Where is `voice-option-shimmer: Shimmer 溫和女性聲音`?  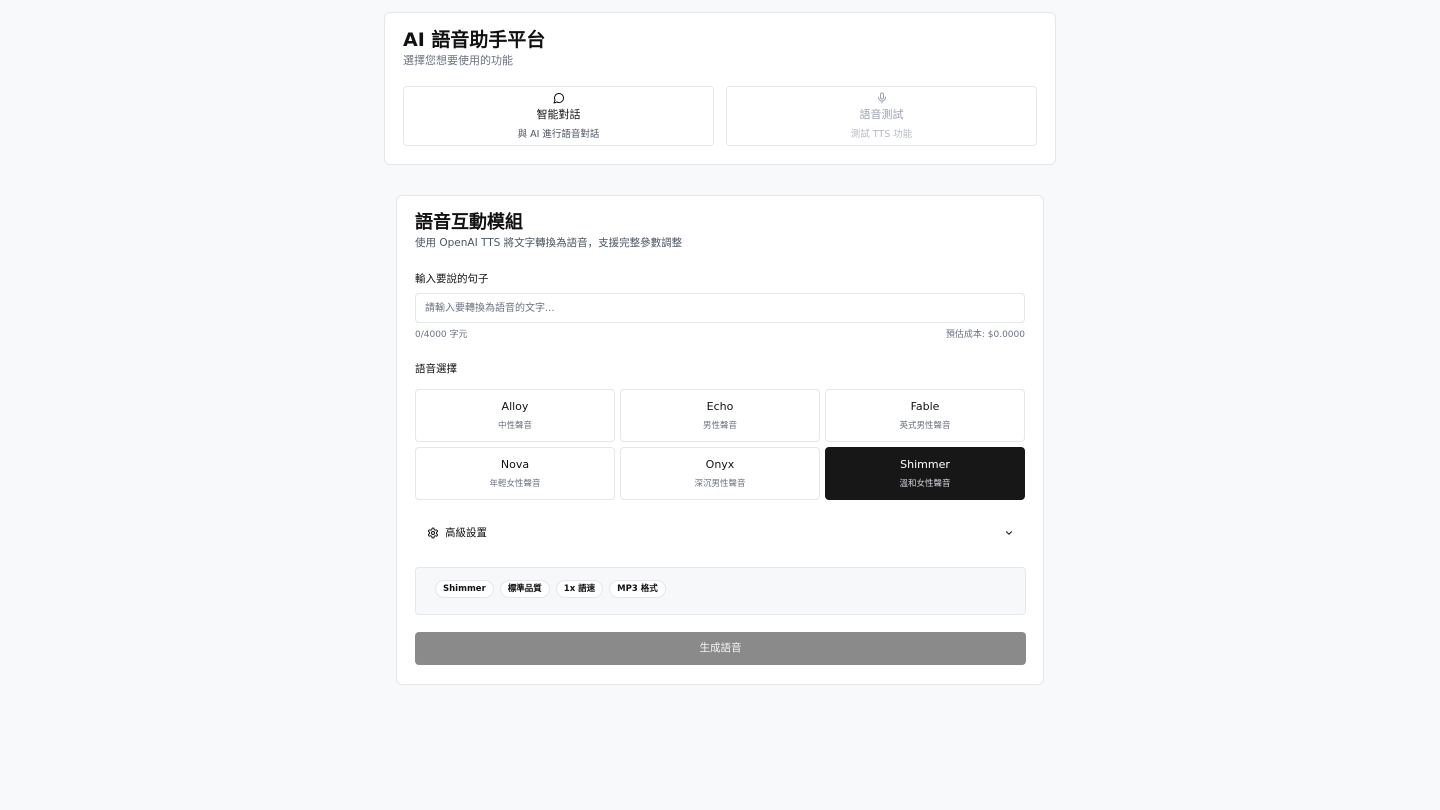
voice-option-shimmer: Shimmer 溫和女性聲音 is located at coordinates (925, 473).